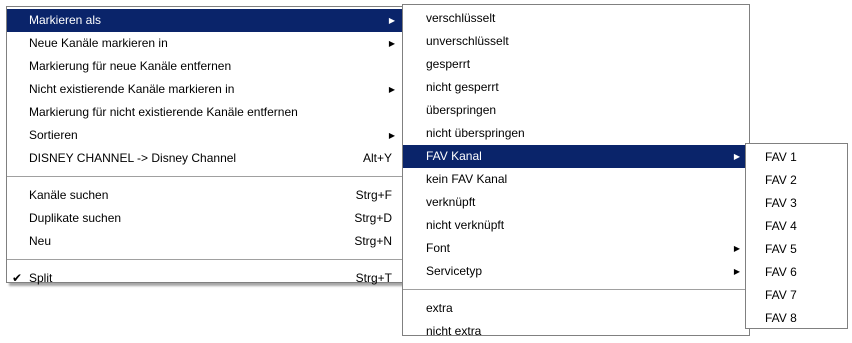 Image resolution: width=852 pixels, height=343 pixels. What do you see at coordinates (461, 18) in the screenshot?
I see `menu-item-label: verschlüsselt` at bounding box center [461, 18].